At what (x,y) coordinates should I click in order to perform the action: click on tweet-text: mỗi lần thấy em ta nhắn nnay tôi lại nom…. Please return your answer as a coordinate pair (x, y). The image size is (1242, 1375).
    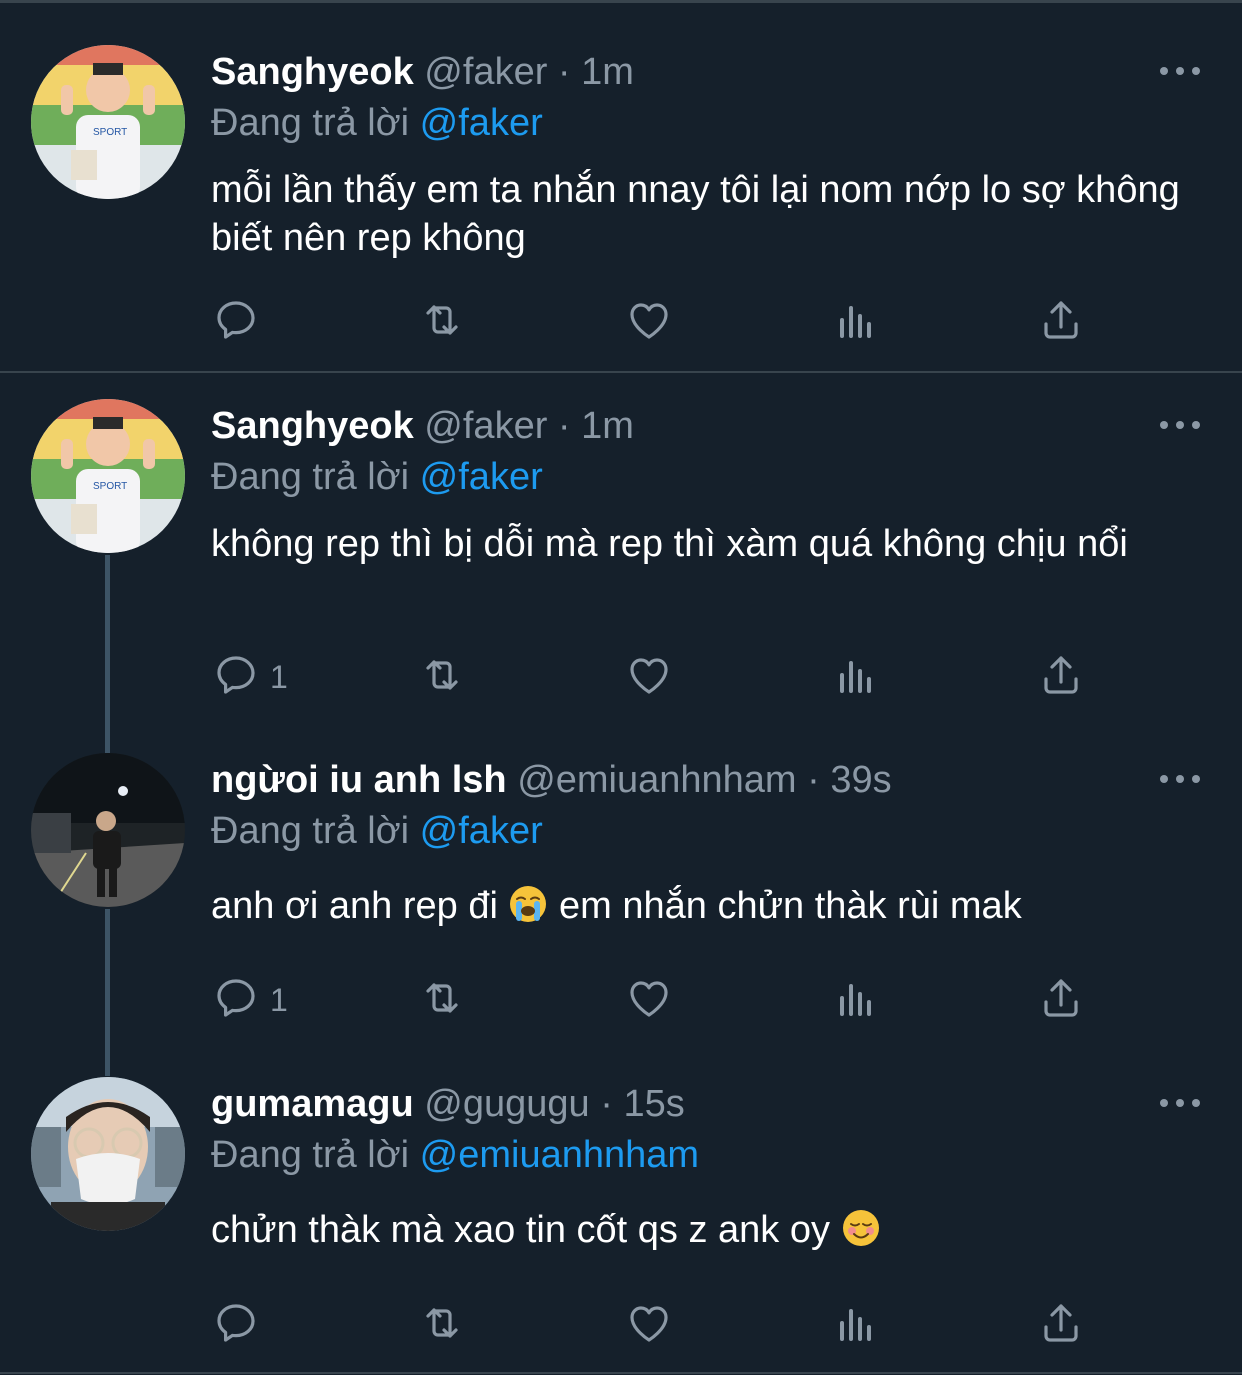
    Looking at the image, I should click on (695, 214).